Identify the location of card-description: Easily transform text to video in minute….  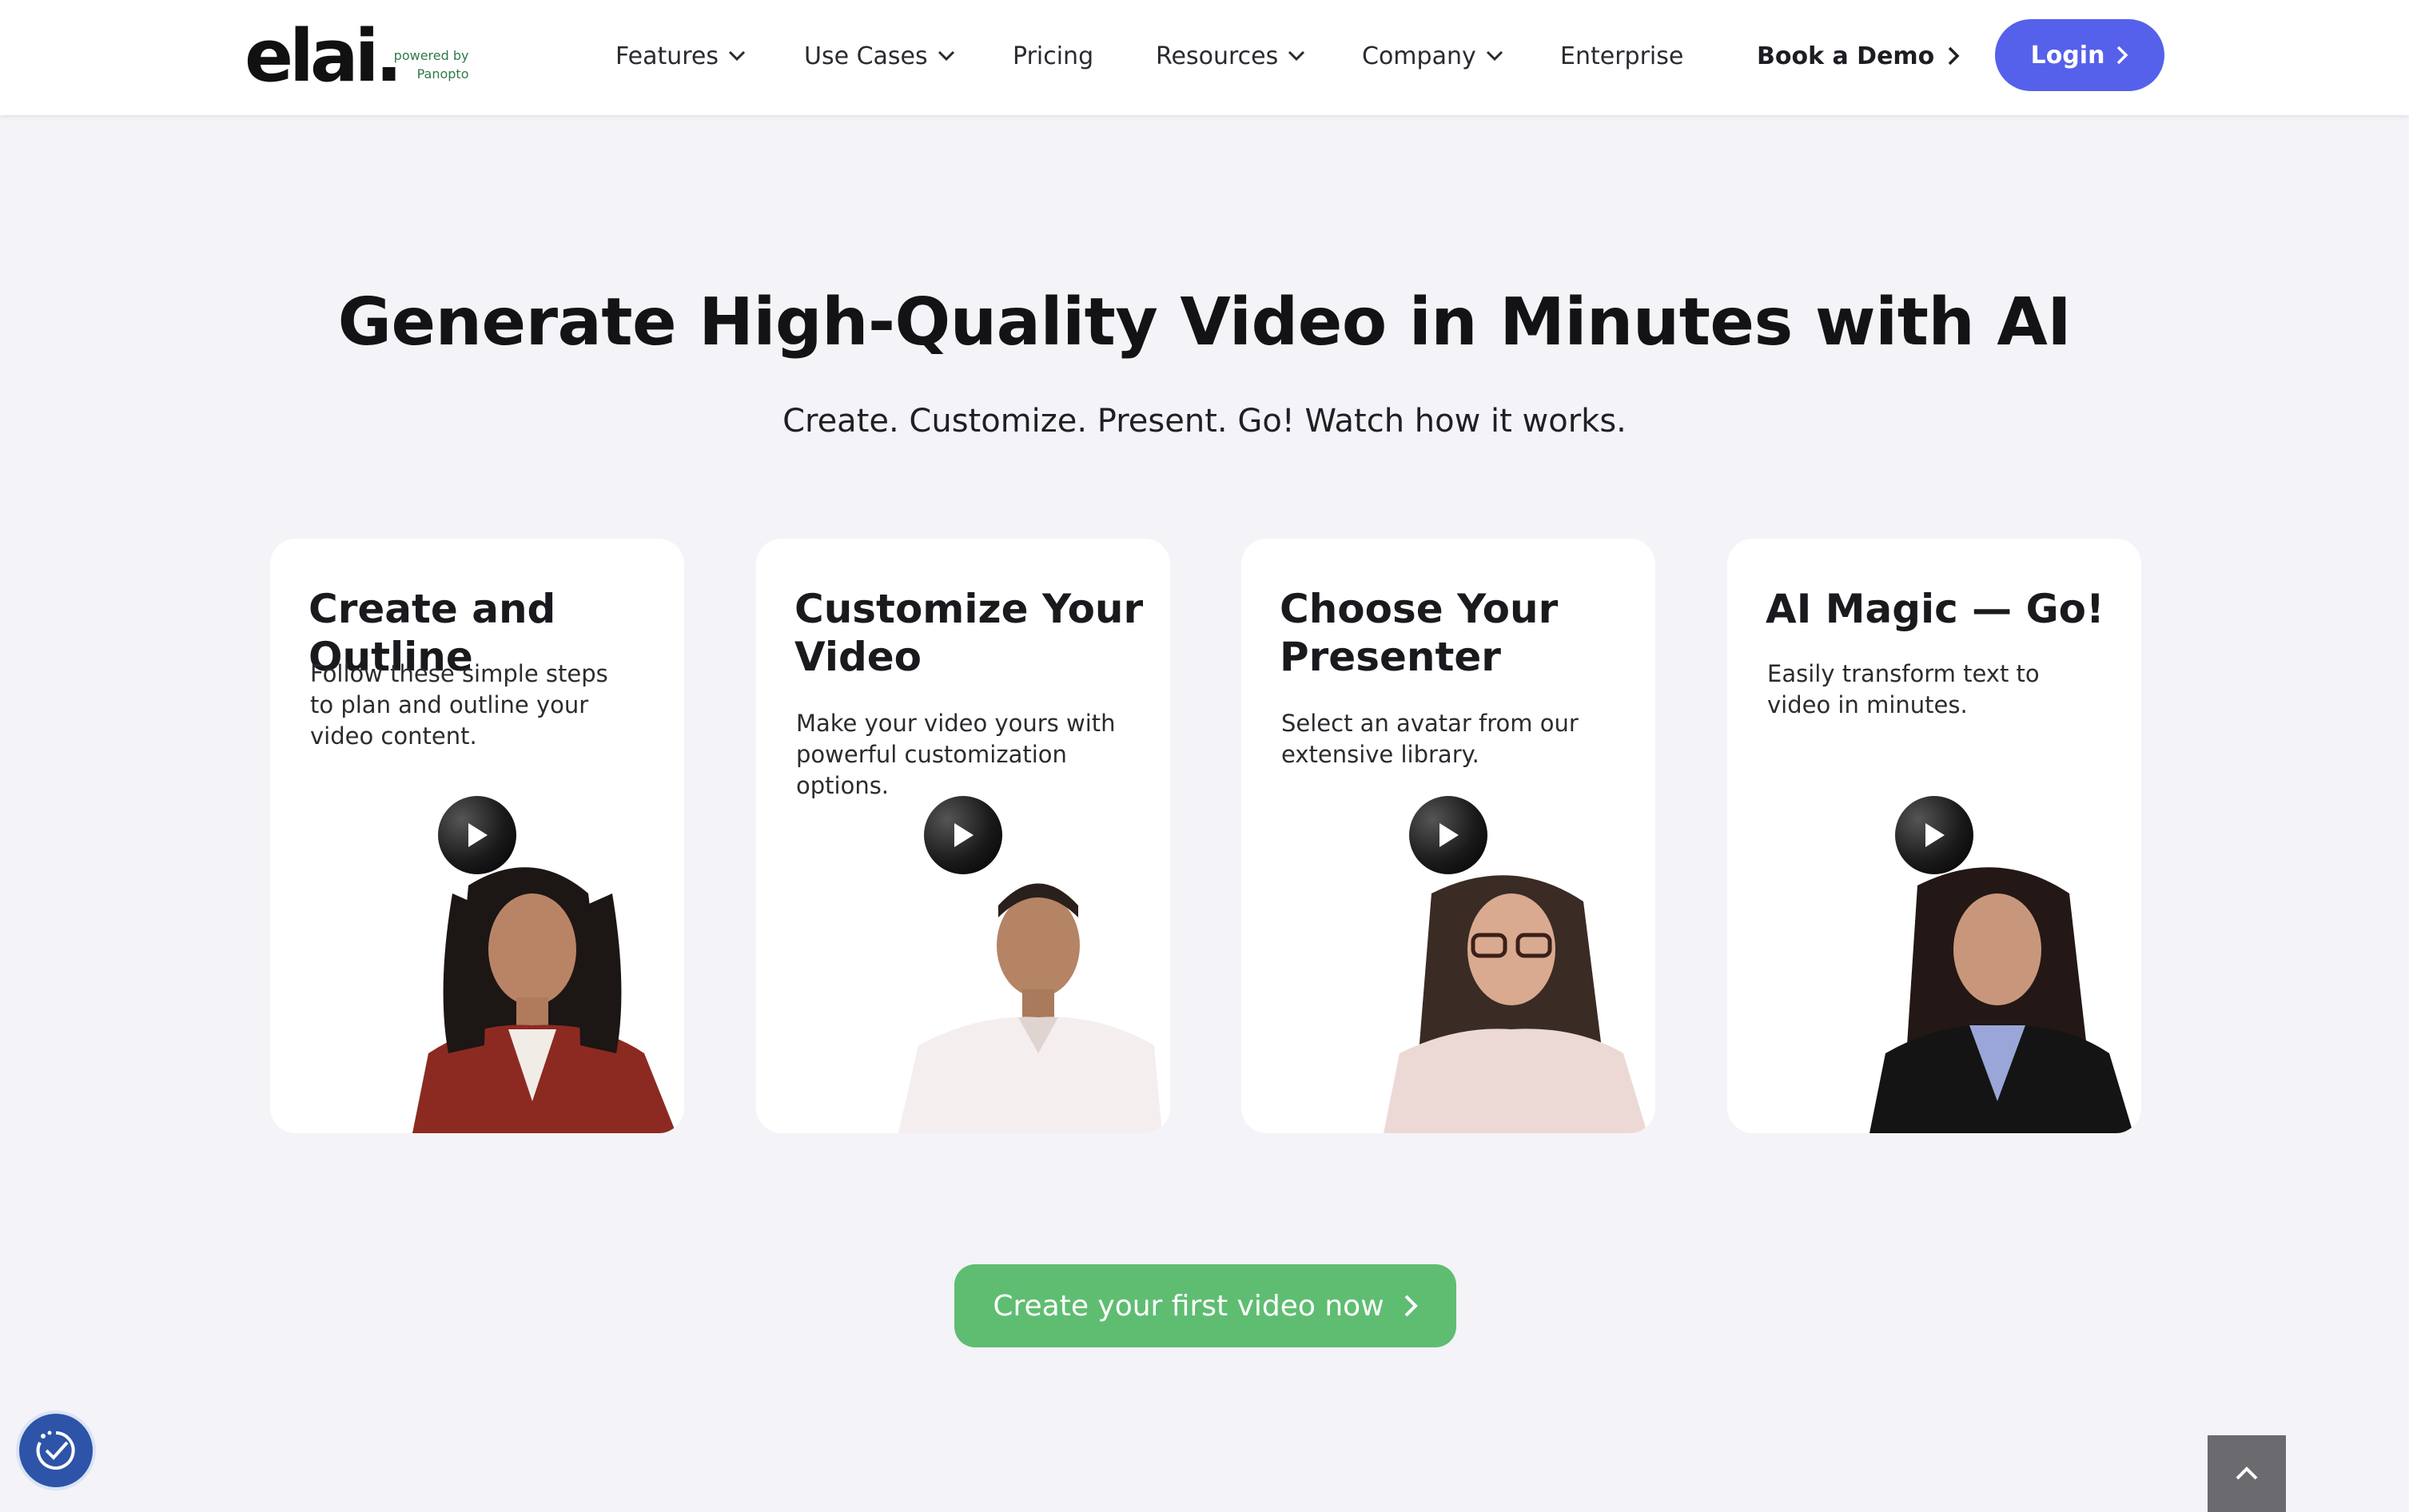
(1903, 689).